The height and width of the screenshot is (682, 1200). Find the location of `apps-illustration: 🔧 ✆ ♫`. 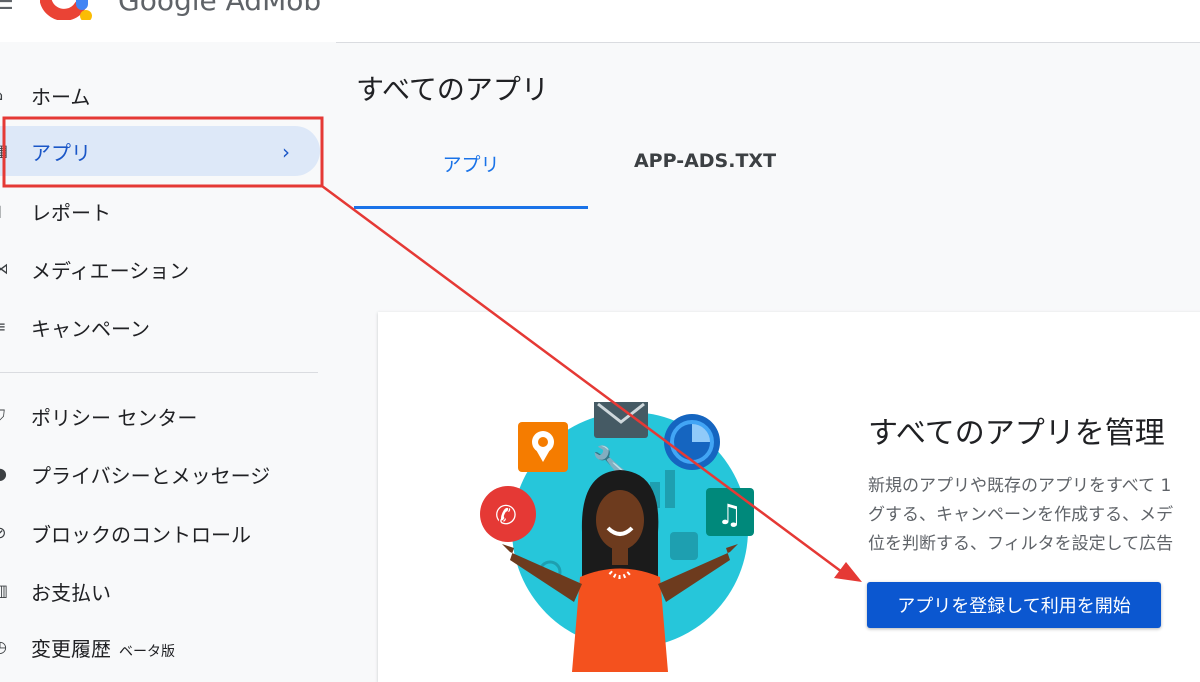

apps-illustration: 🔧 ✆ ♫ is located at coordinates (617, 537).